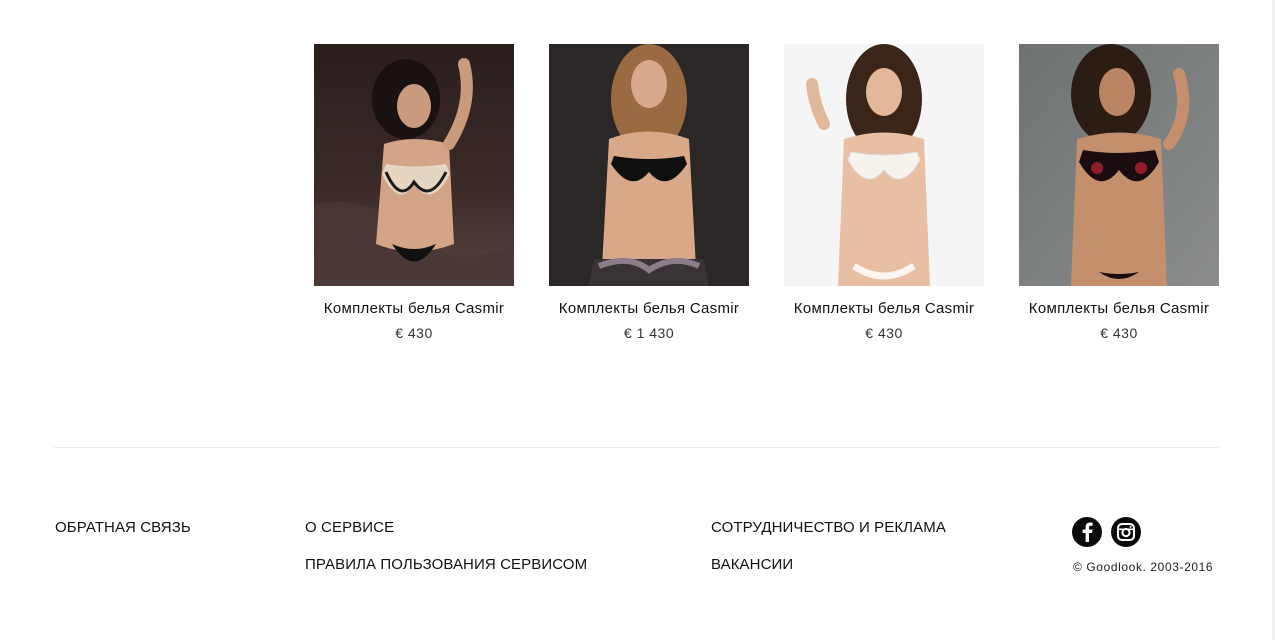 The height and width of the screenshot is (640, 1275). What do you see at coordinates (446, 565) in the screenshot?
I see `footer-link-terms: ПРАВИЛА ПОЛЬЗОВАНИЯ СЕРВИСОМ` at bounding box center [446, 565].